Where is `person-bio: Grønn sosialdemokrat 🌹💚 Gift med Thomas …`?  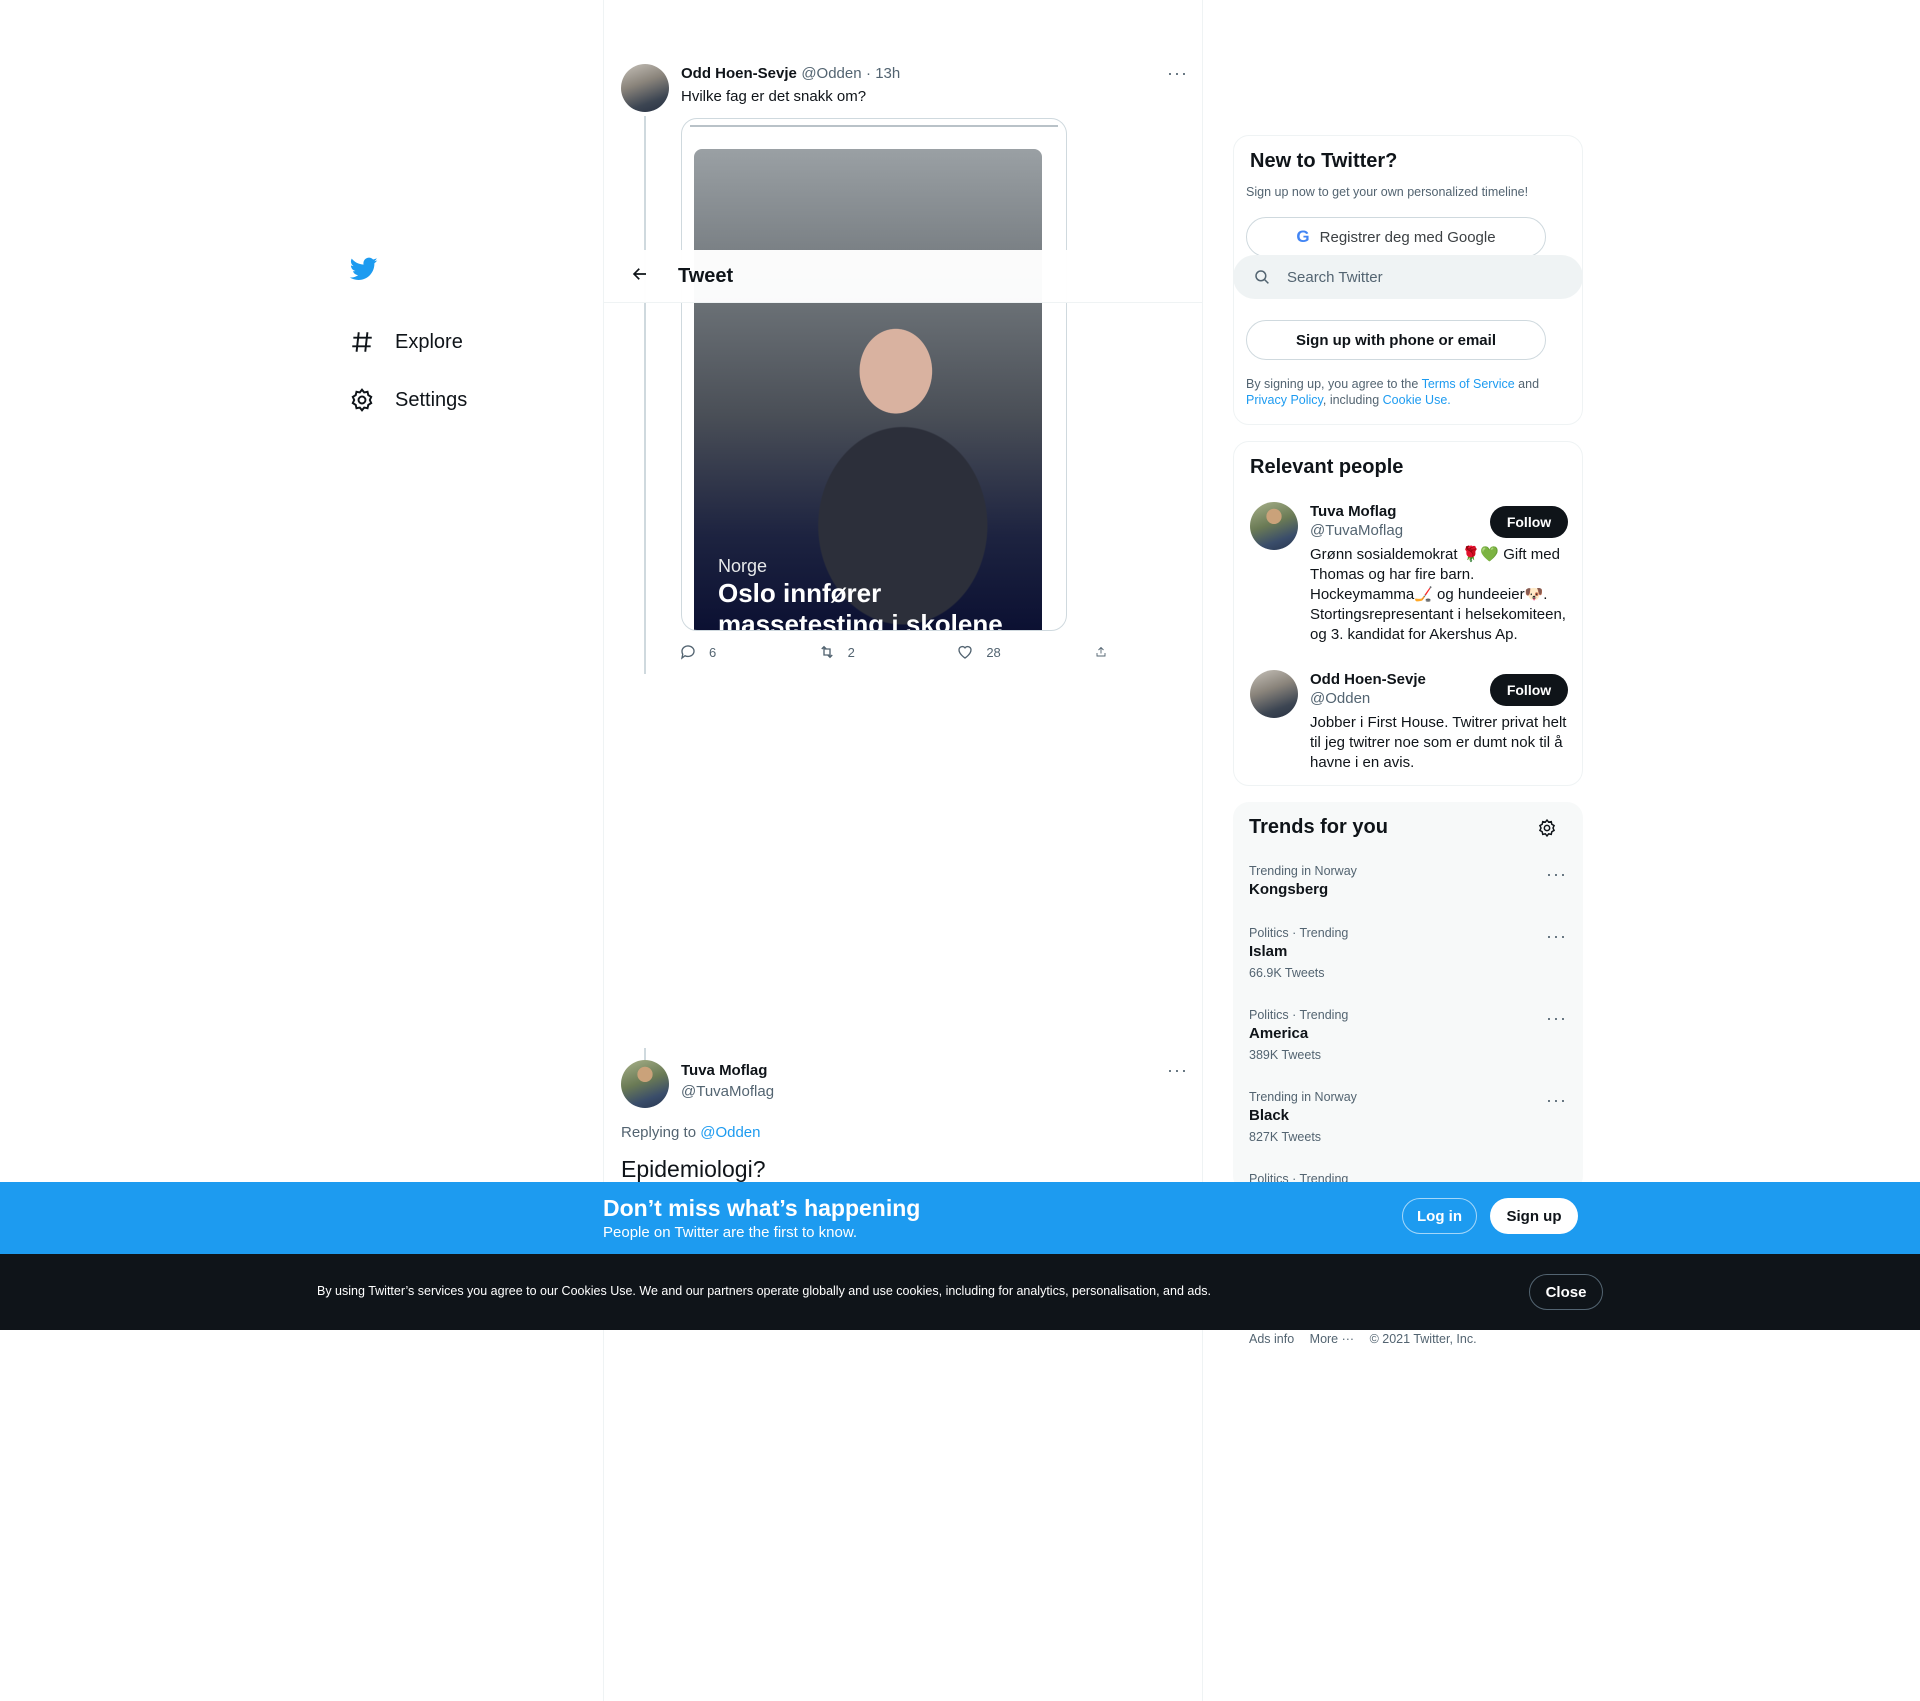 person-bio: Grønn sosialdemokrat 🌹💚 Gift med Thomas … is located at coordinates (1438, 594).